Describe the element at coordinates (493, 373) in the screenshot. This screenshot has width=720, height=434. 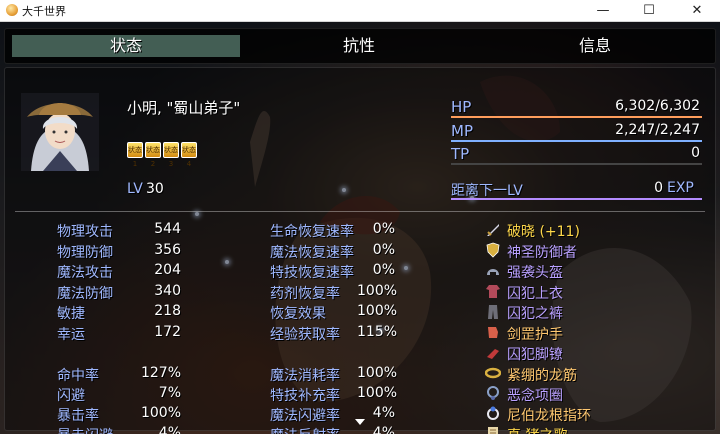
I see `belt-icon` at that location.